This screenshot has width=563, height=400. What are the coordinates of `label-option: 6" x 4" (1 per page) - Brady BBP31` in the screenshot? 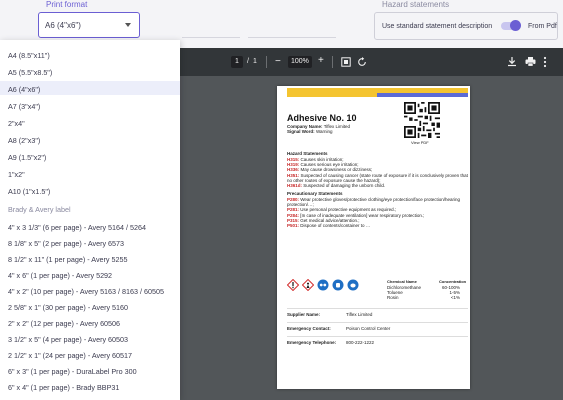 It's located at (63, 387).